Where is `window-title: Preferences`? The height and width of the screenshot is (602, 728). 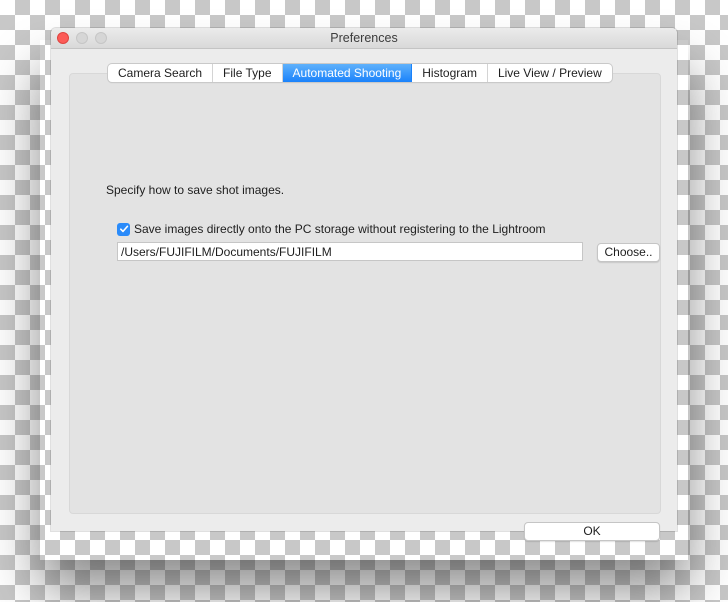
window-title: Preferences is located at coordinates (364, 38).